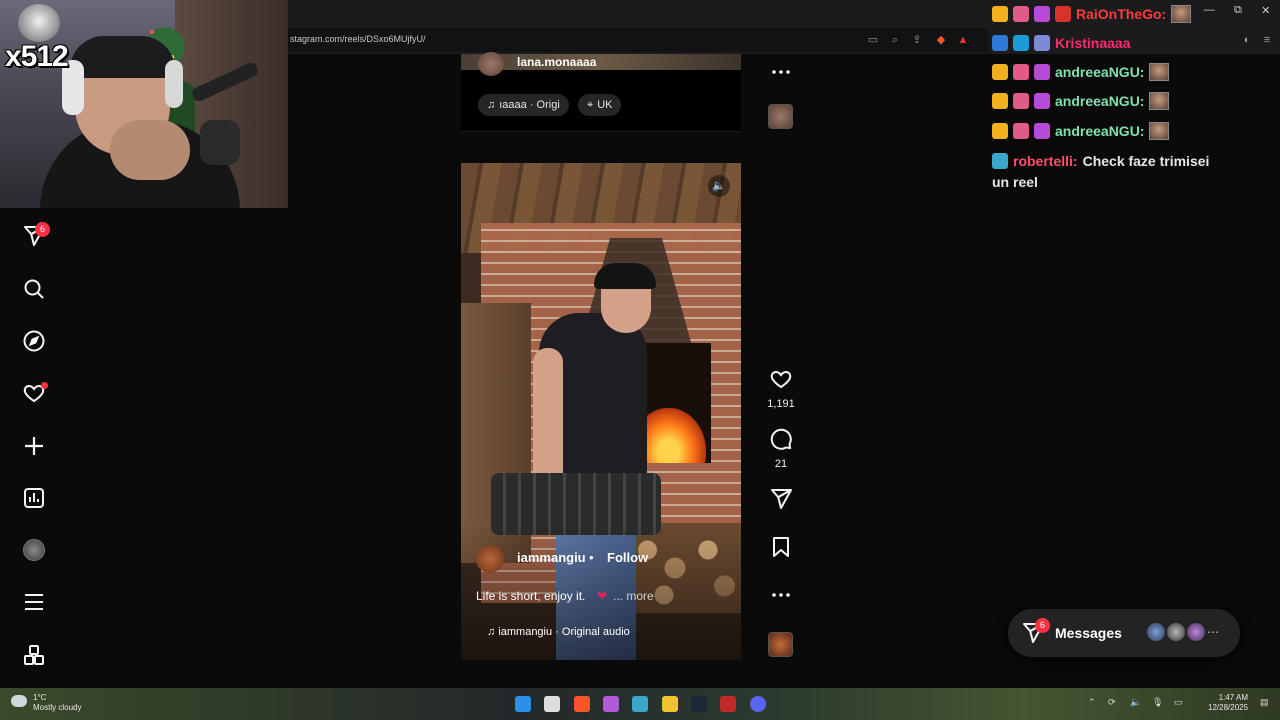 The image size is (1280, 720). Describe the element at coordinates (719, 186) in the screenshot. I see `volume-icon: 🔈` at that location.